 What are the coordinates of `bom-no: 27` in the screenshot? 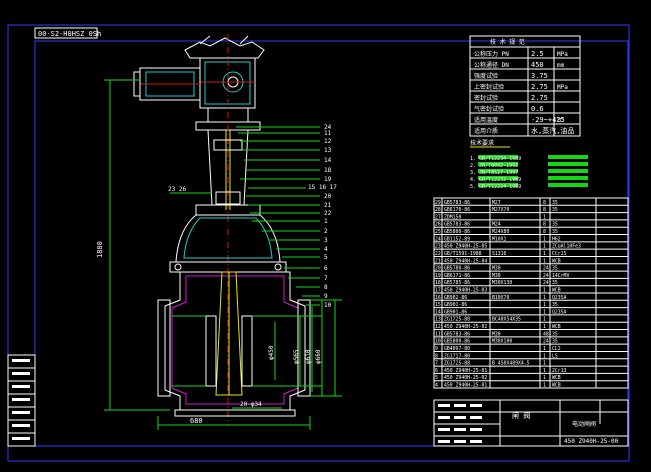 It's located at (438, 217).